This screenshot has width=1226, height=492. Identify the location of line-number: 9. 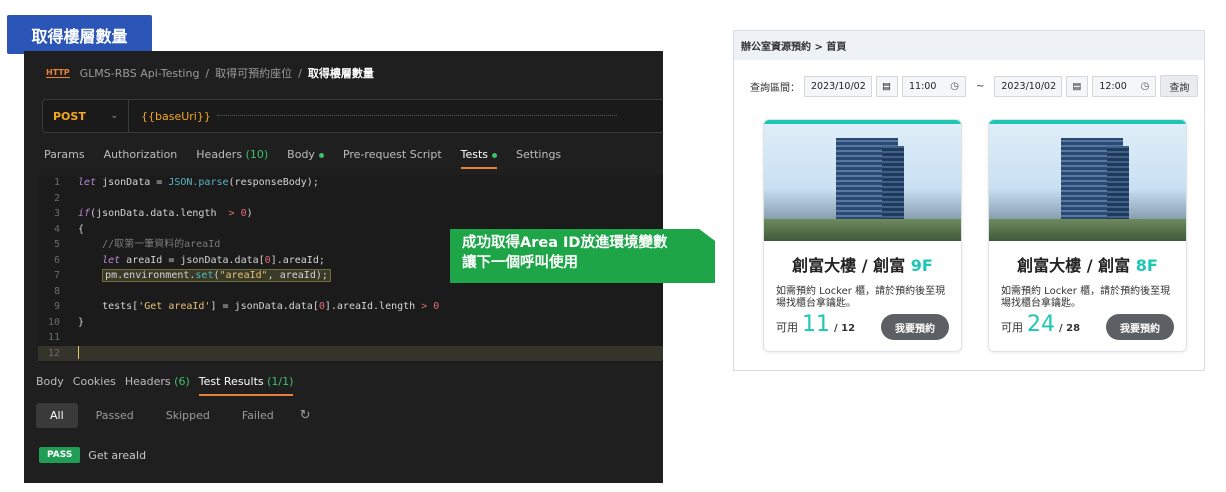
(56, 306).